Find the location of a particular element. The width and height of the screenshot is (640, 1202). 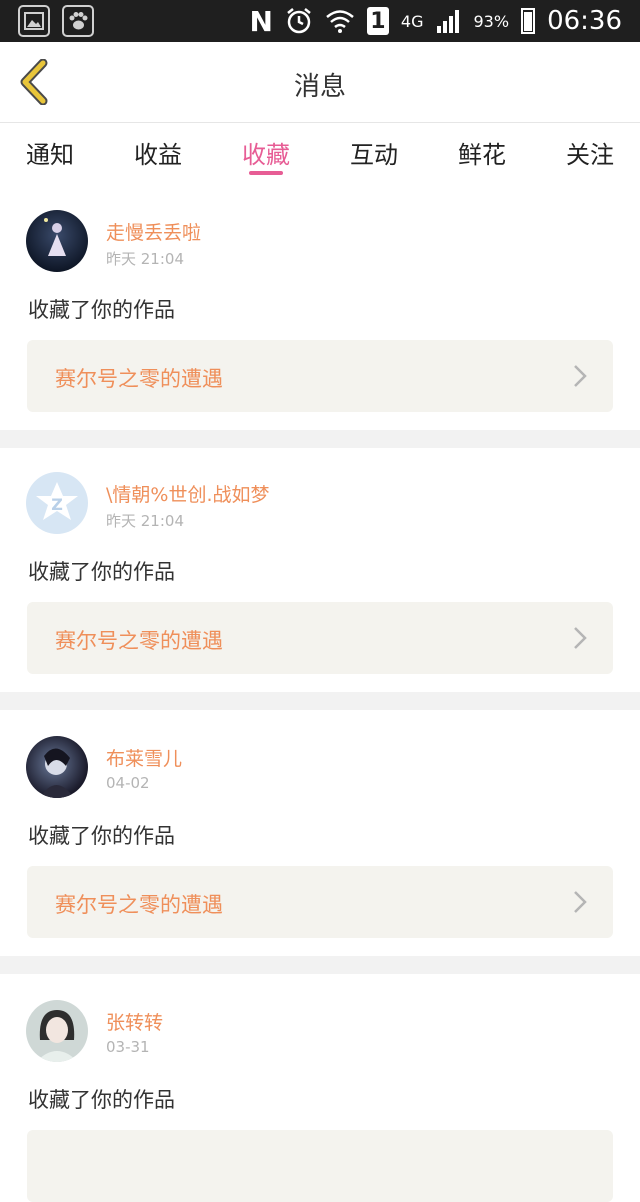

username: \情朝%世创.战如梦 is located at coordinates (188, 493).